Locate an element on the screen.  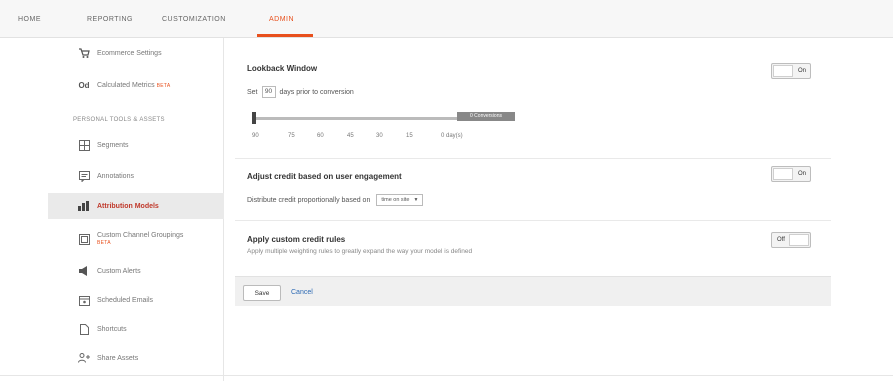
cancel-link: Cancel is located at coordinates (302, 292).